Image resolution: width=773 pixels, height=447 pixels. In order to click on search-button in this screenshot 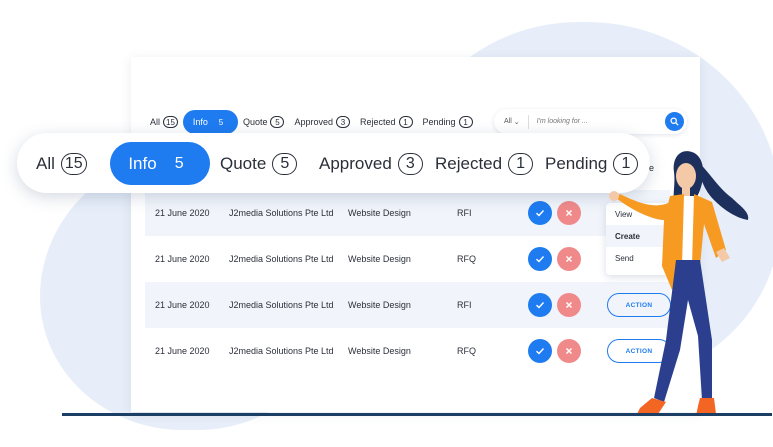, I will do `click(674, 121)`.